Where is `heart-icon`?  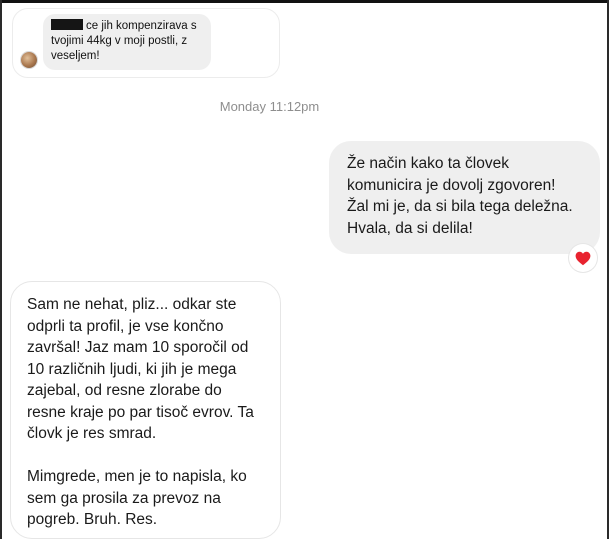 heart-icon is located at coordinates (583, 258).